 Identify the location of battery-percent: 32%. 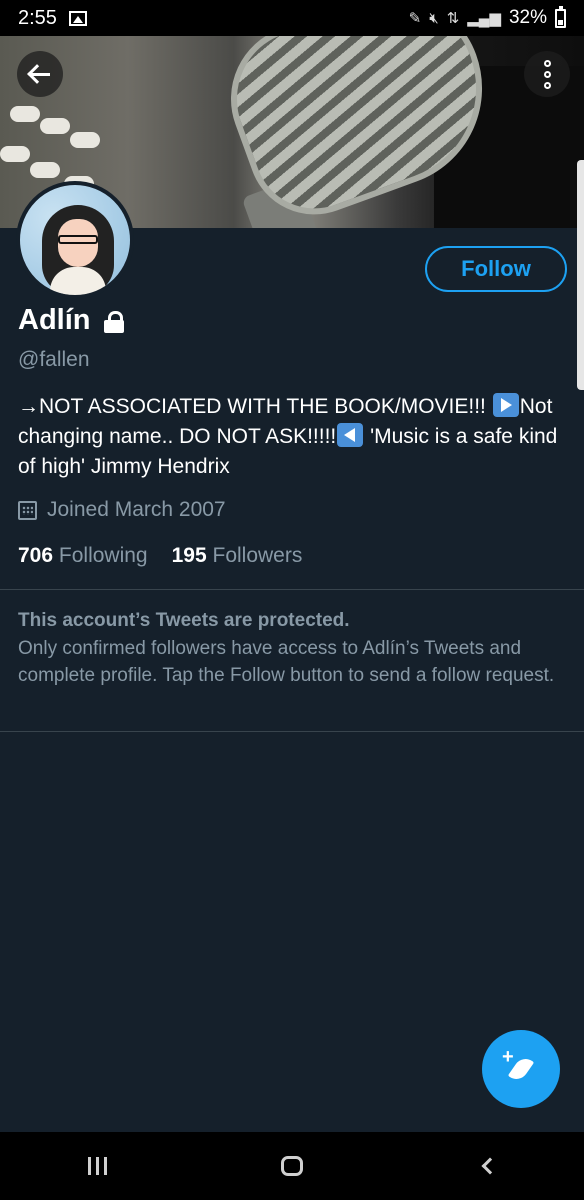
(527, 17).